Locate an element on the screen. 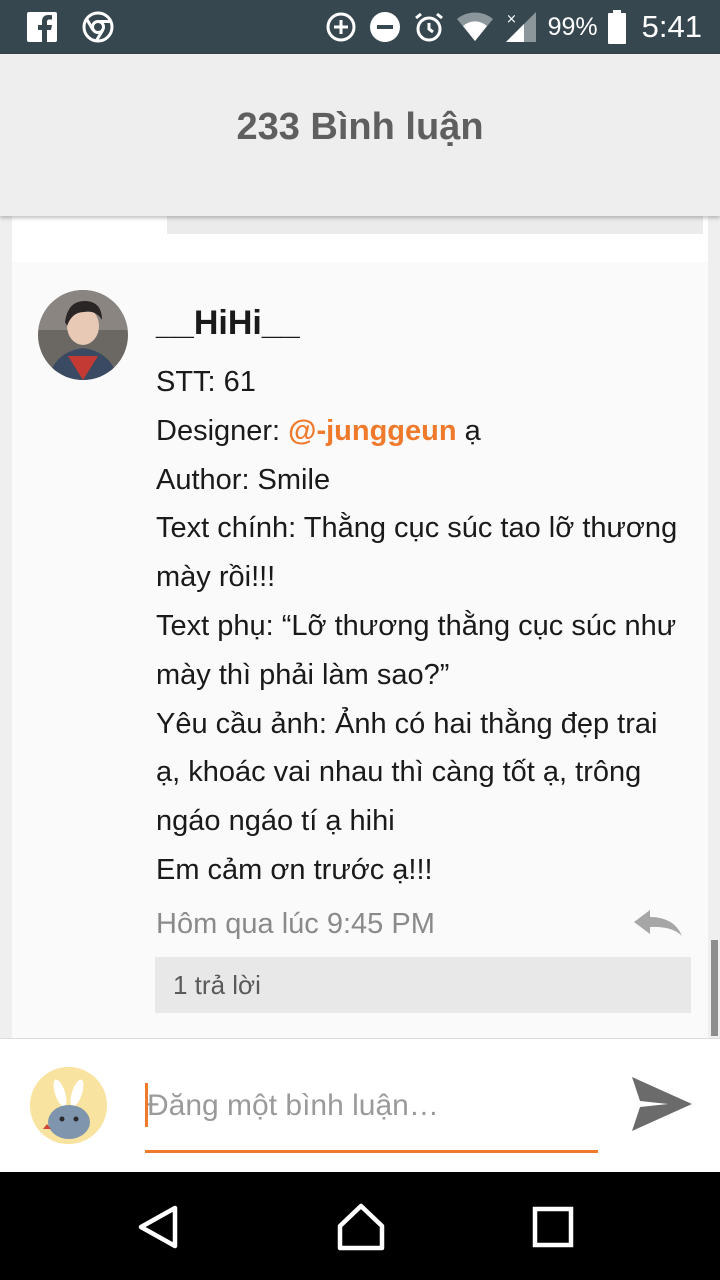  avatar-image is located at coordinates (83, 335).